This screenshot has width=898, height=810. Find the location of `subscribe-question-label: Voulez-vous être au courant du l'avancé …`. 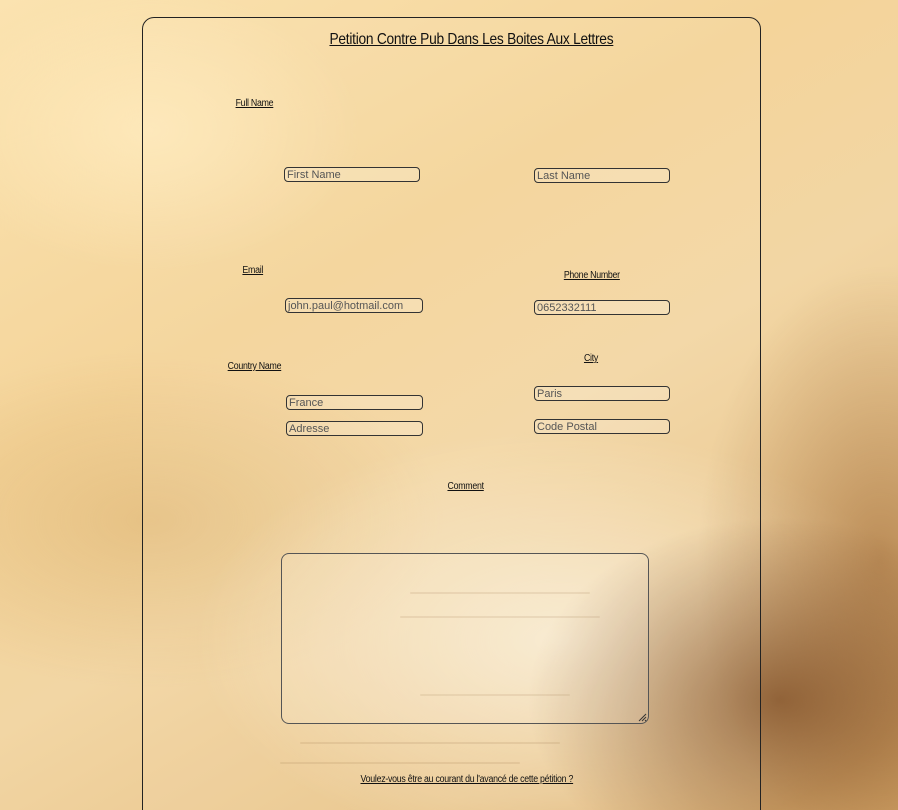

subscribe-question-label: Voulez-vous être au courant du l'avancé … is located at coordinates (467, 779).